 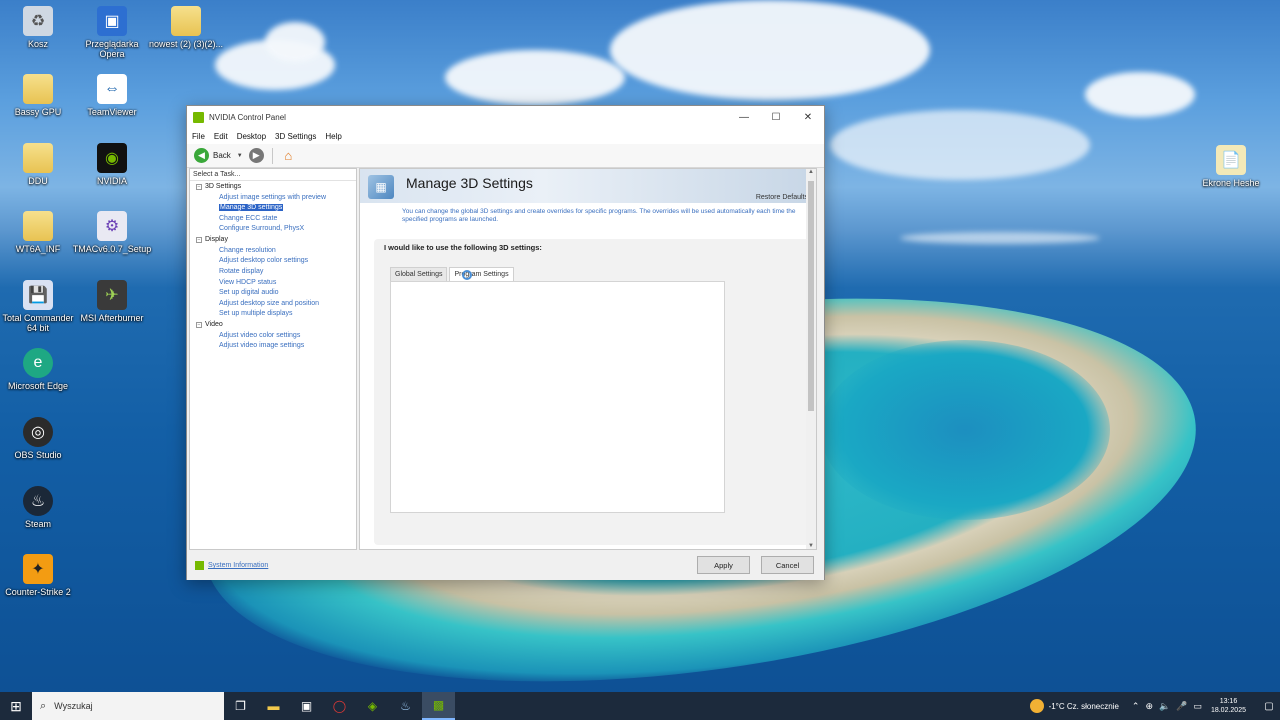 I want to click on nvidia-control-panel-icon: ▩, so click(x=438, y=706).